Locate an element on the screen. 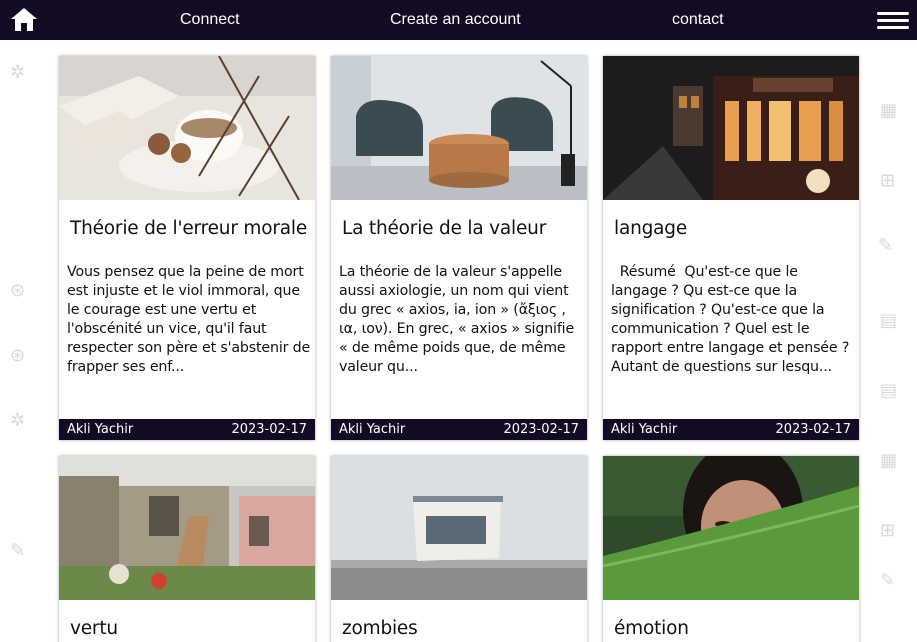  article-title: vertu is located at coordinates (94, 628).